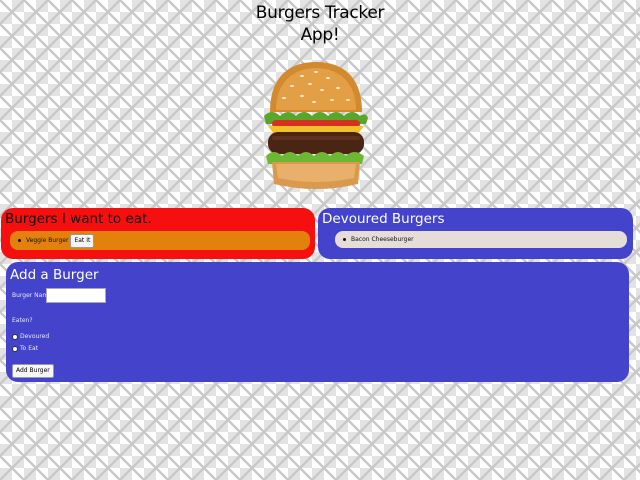 This screenshot has width=640, height=480. What do you see at coordinates (33, 371) in the screenshot?
I see `add-burger-button: Add Burger` at bounding box center [33, 371].